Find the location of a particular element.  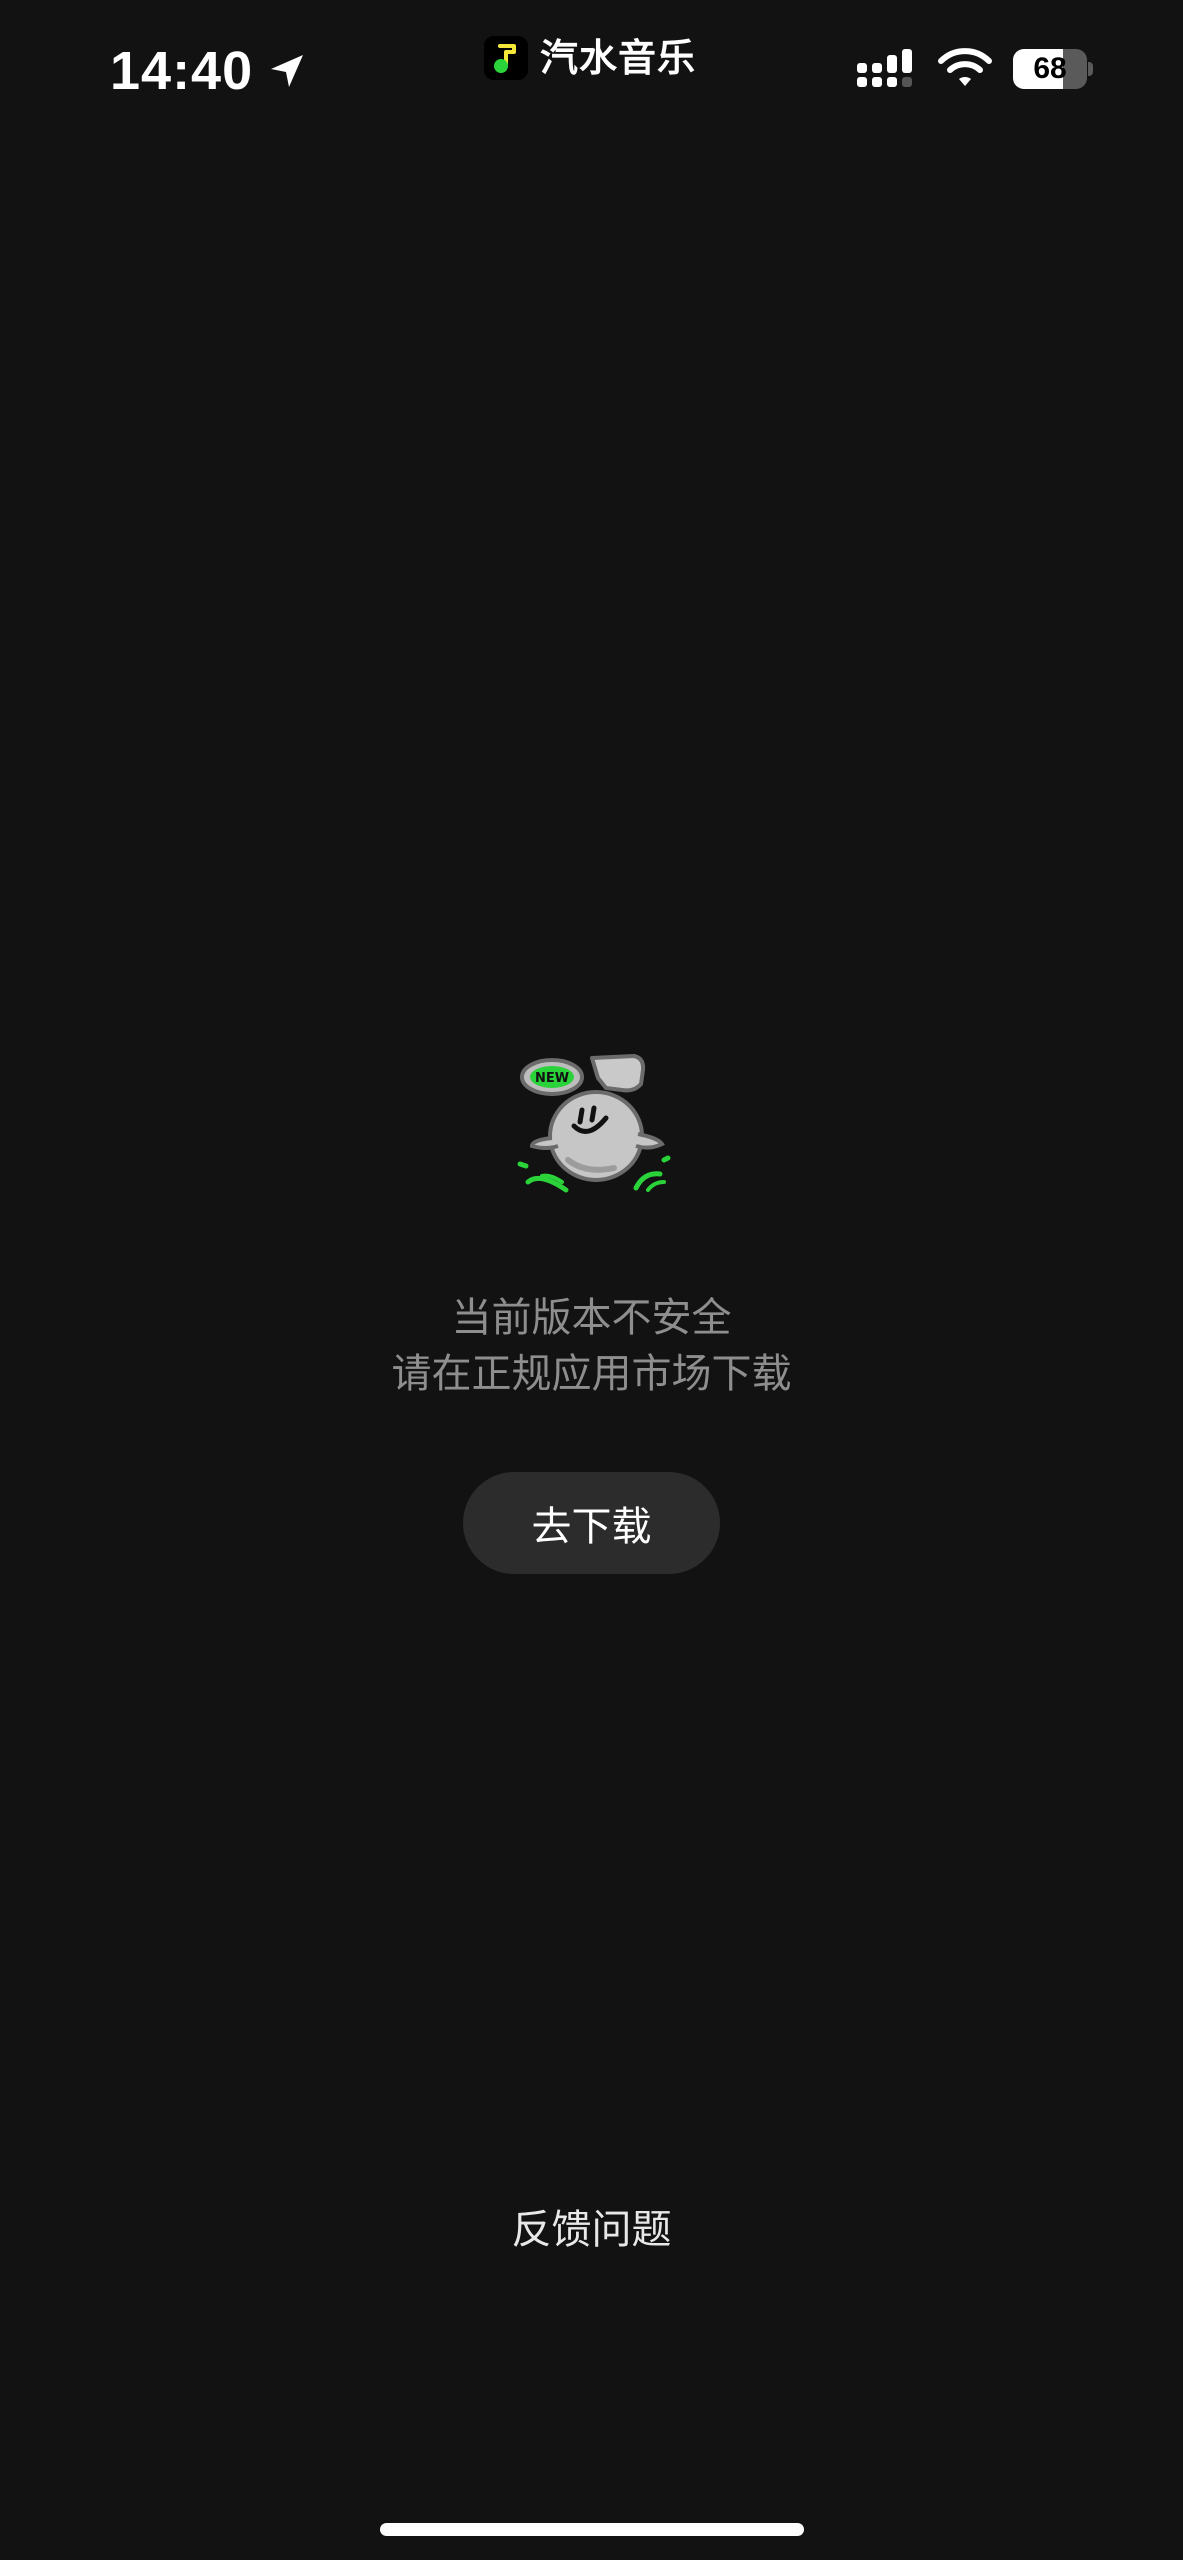

soda-music-logo-icon is located at coordinates (506, 58).